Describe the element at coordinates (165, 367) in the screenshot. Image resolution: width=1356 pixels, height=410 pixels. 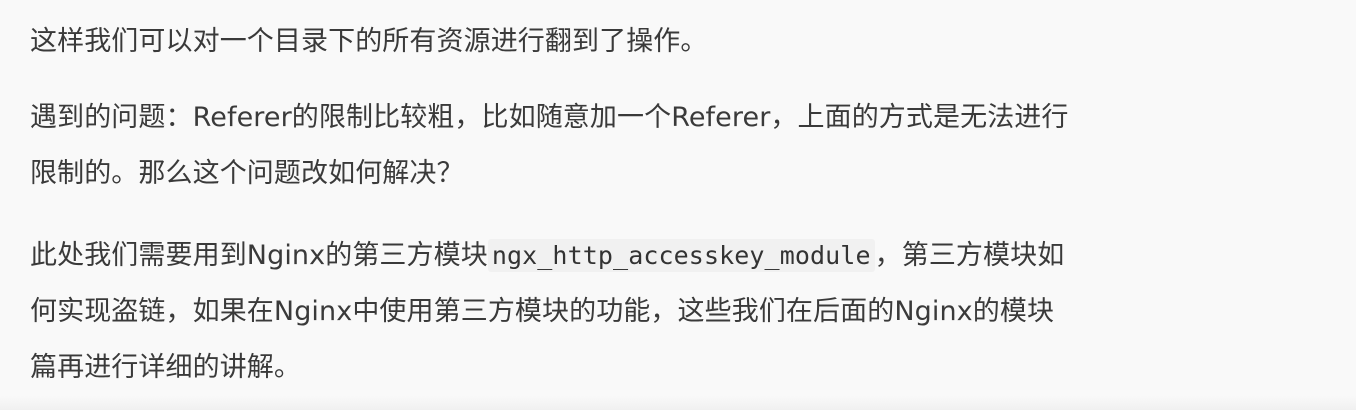
I see `paragraph-3-line-3: 篇再进行详细的讲解。` at that location.